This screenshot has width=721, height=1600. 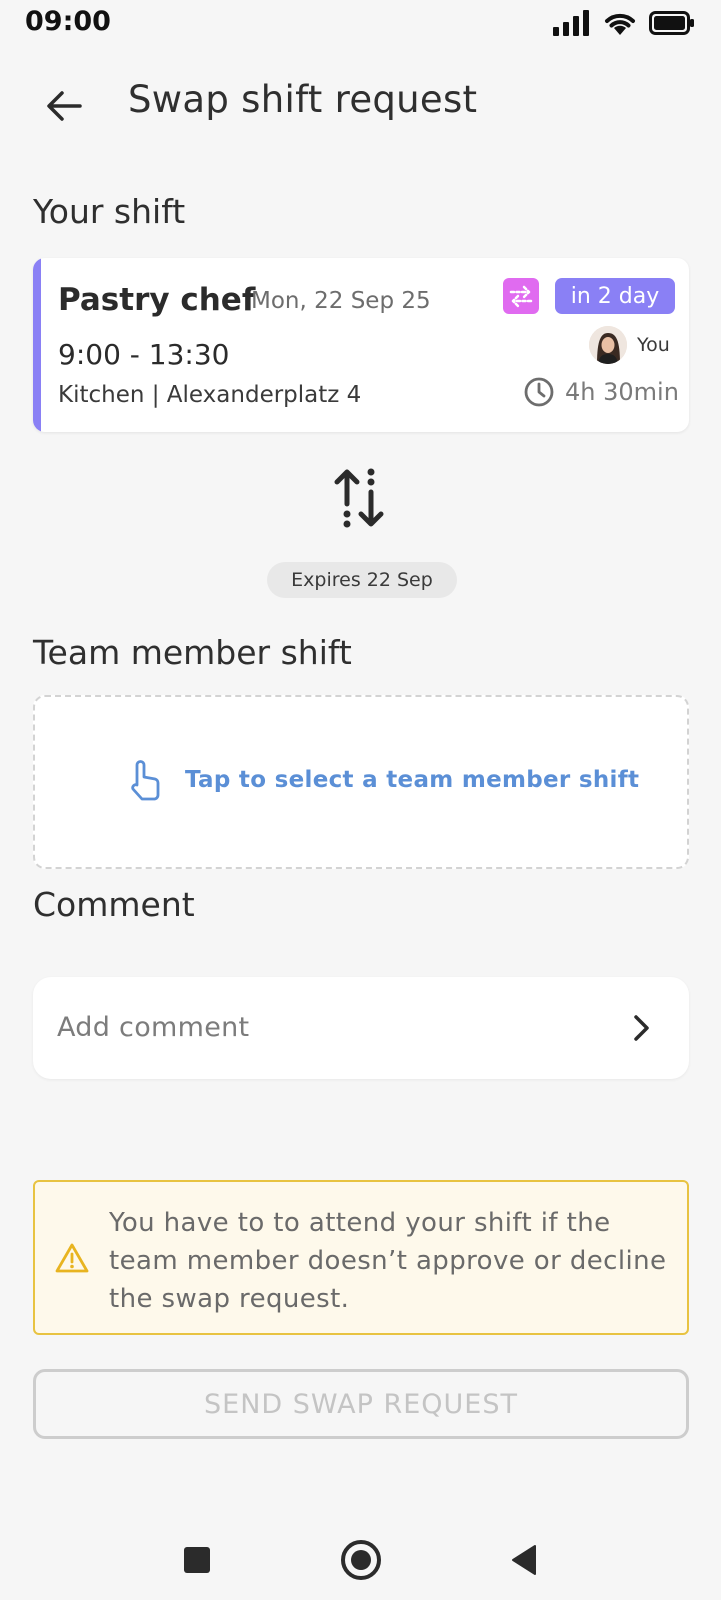 What do you see at coordinates (37, 345) in the screenshot?
I see `shift-accent-bar` at bounding box center [37, 345].